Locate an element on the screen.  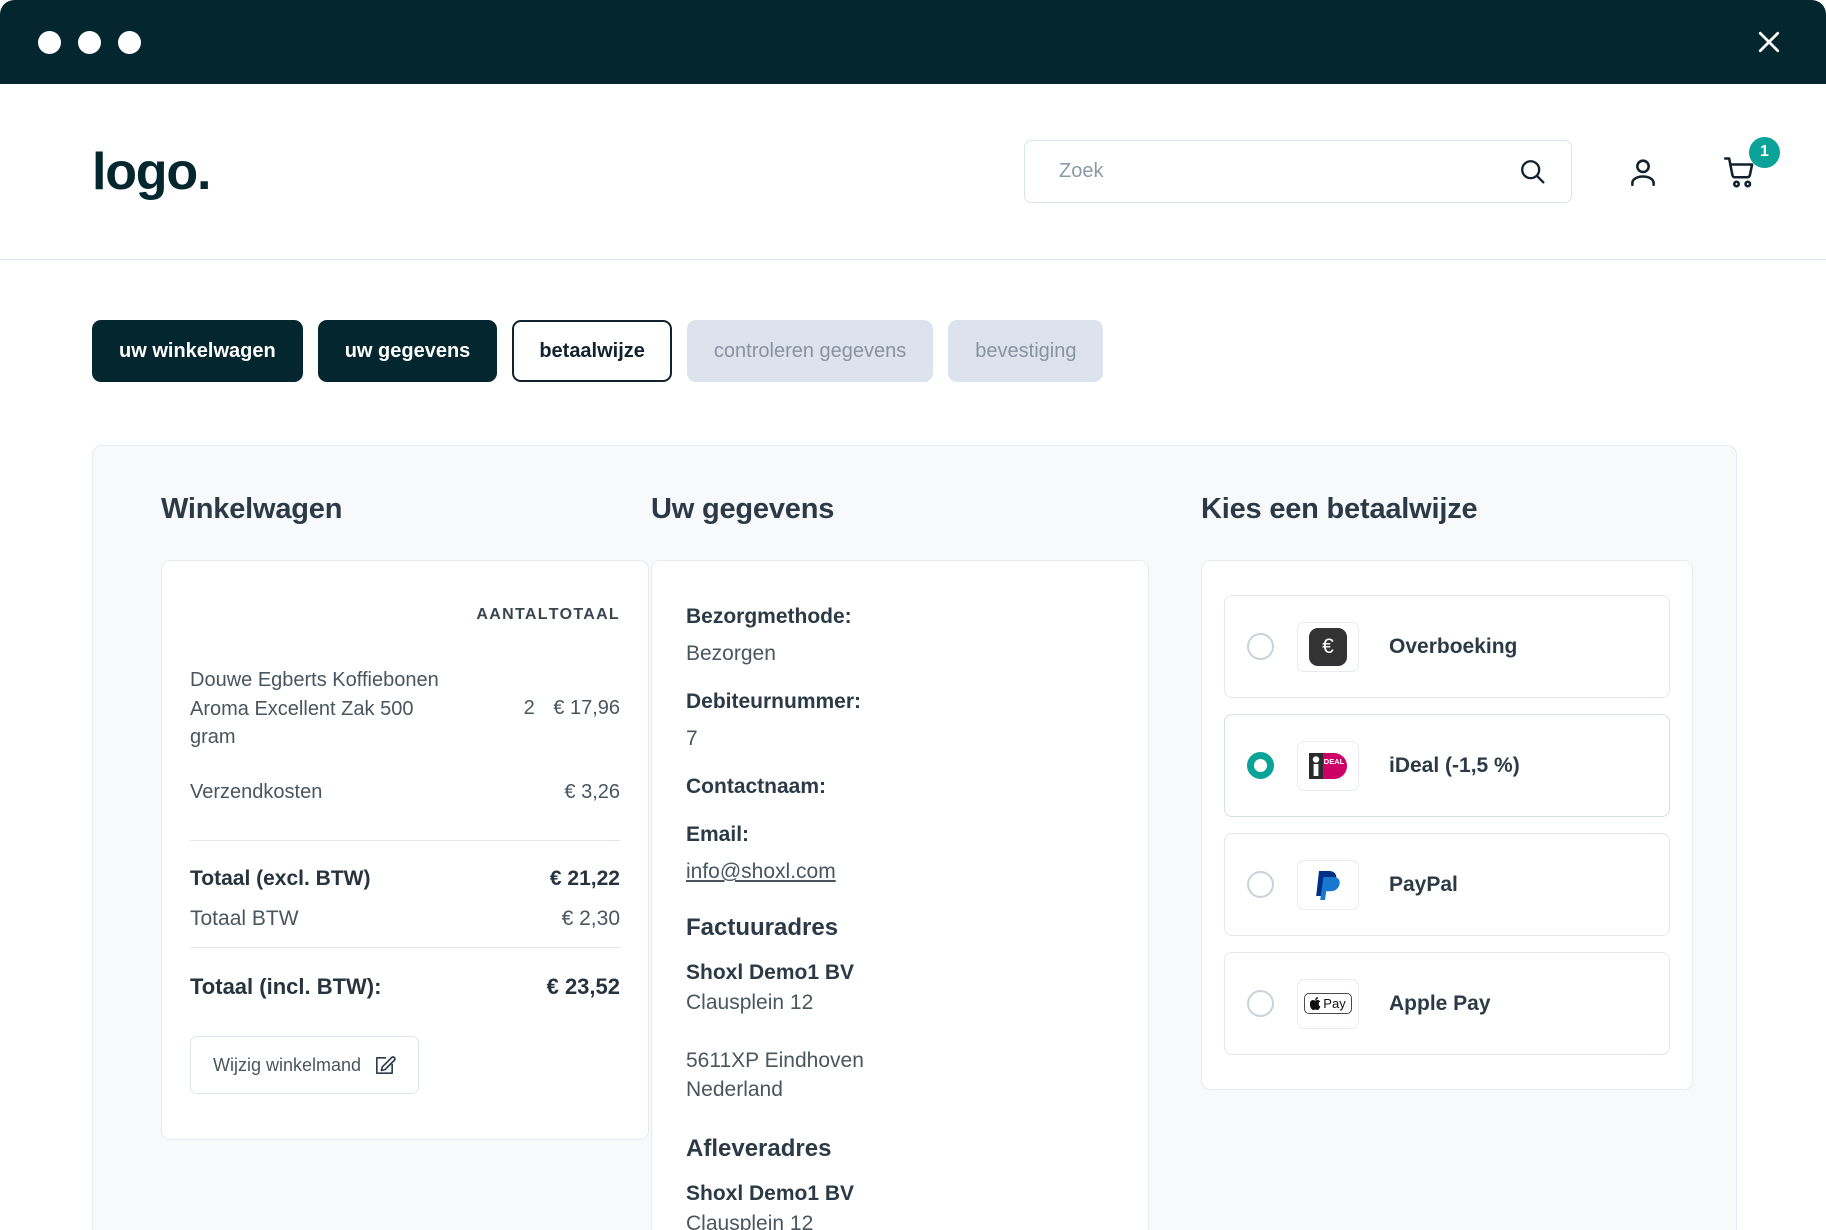
billing-address-name: Shoxl Demo1 BV is located at coordinates (770, 972).